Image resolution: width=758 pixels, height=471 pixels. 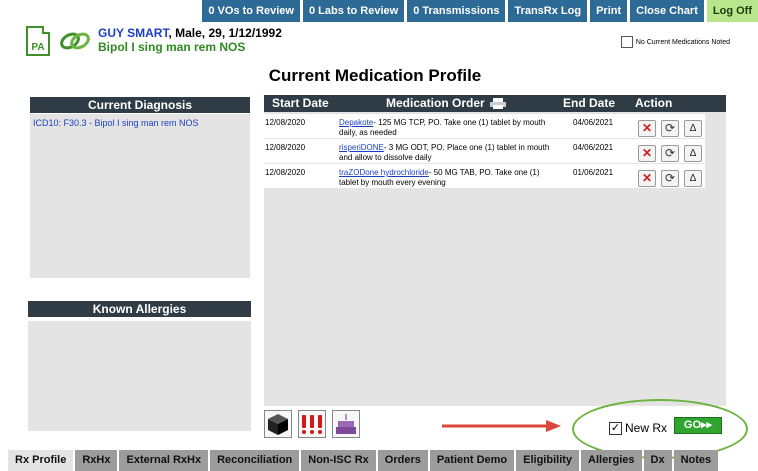 What do you see at coordinates (657, 460) in the screenshot?
I see `tab-dx: Dx` at bounding box center [657, 460].